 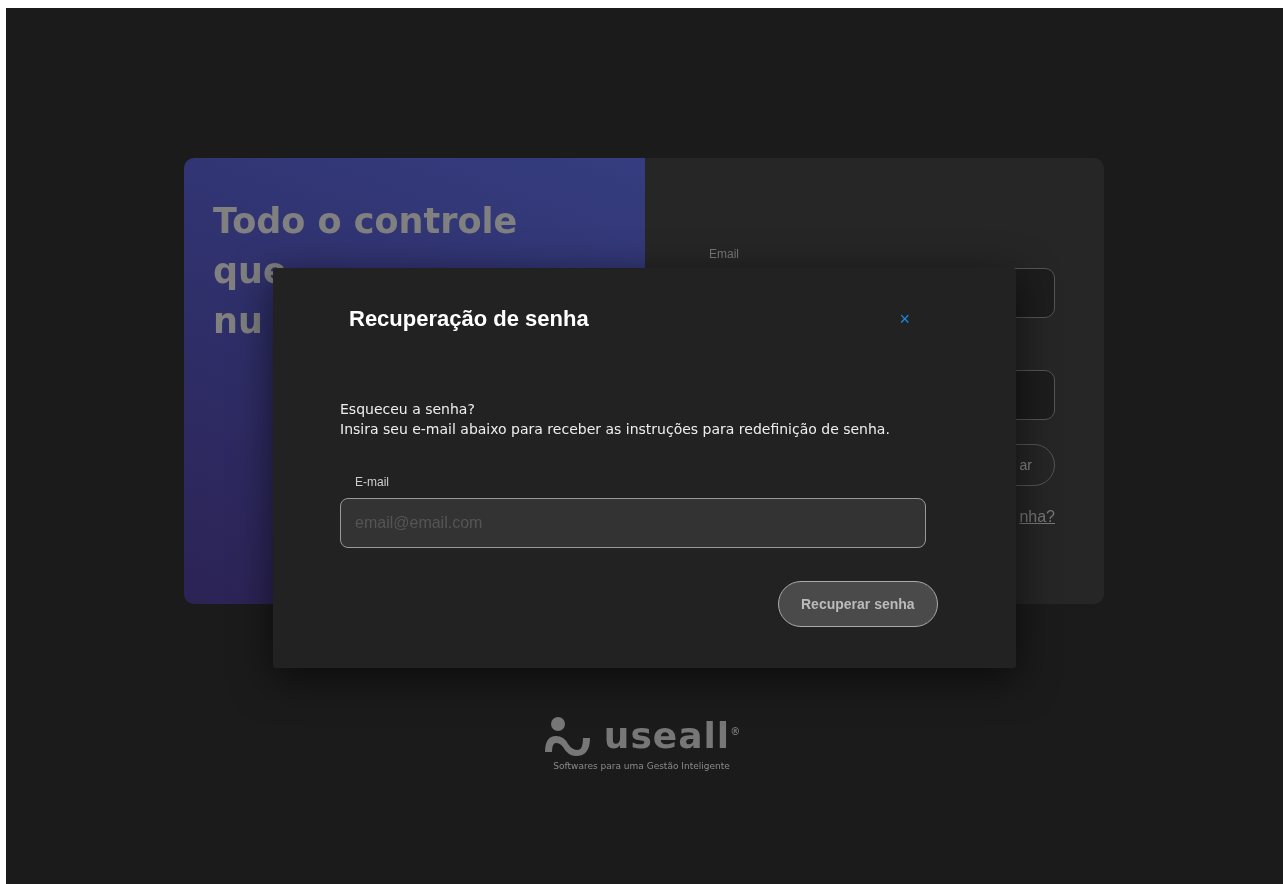 I want to click on email-label: Email, so click(x=724, y=254).